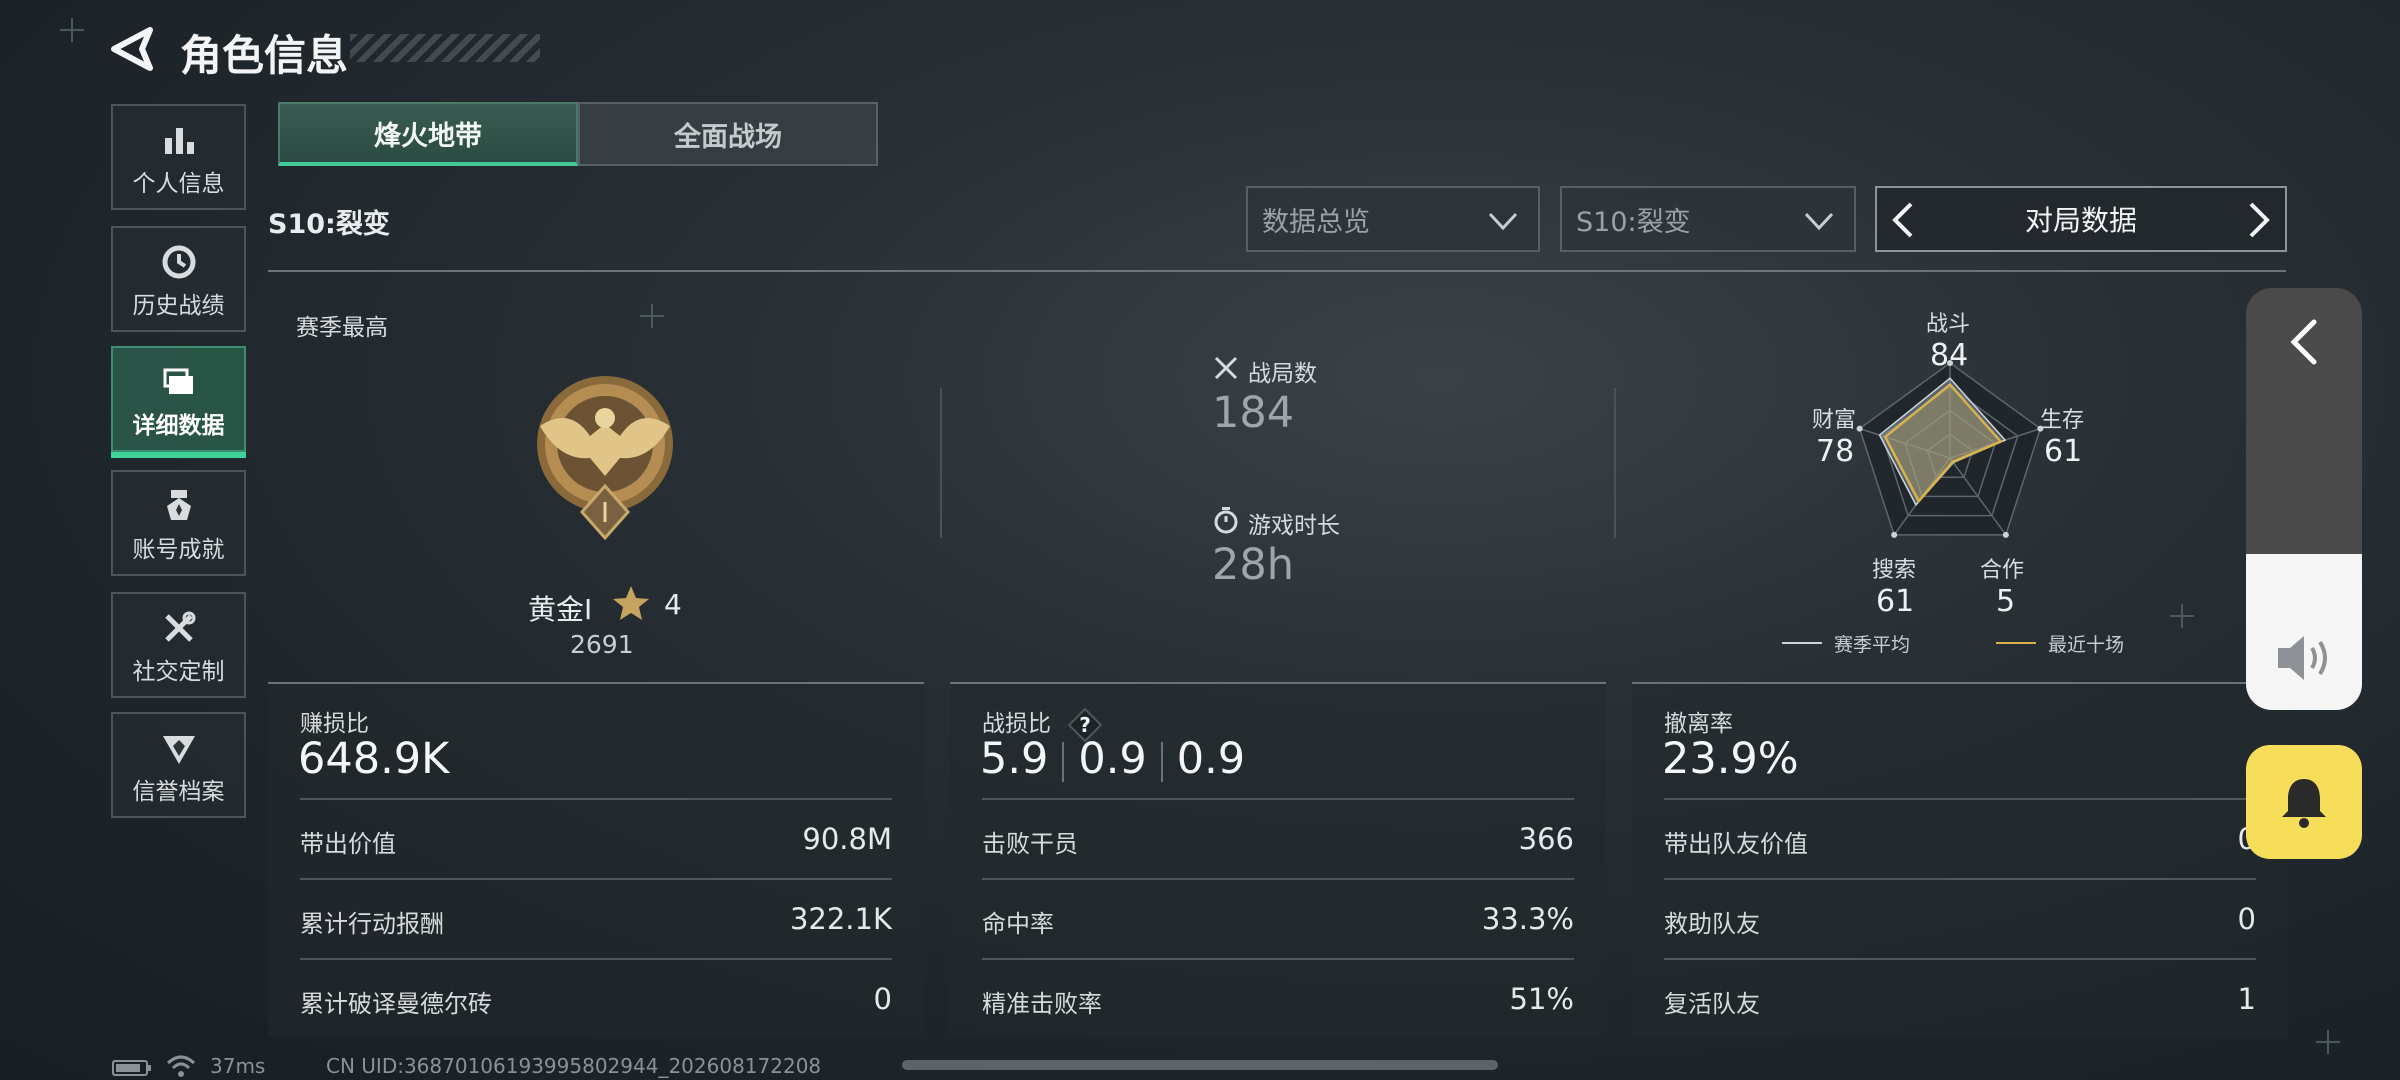 This screenshot has height=1080, width=2400. I want to click on kd-value-1: 5.9, so click(1014, 759).